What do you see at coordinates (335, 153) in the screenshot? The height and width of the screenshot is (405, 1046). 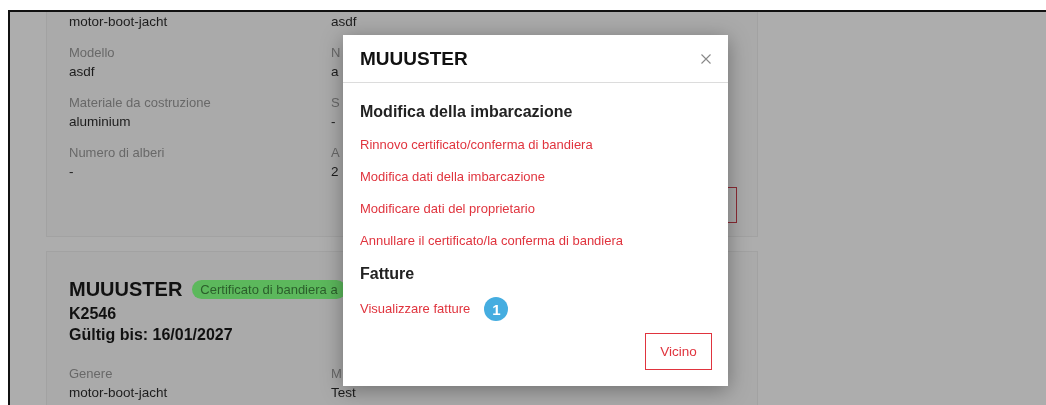 I see `field-label: A` at bounding box center [335, 153].